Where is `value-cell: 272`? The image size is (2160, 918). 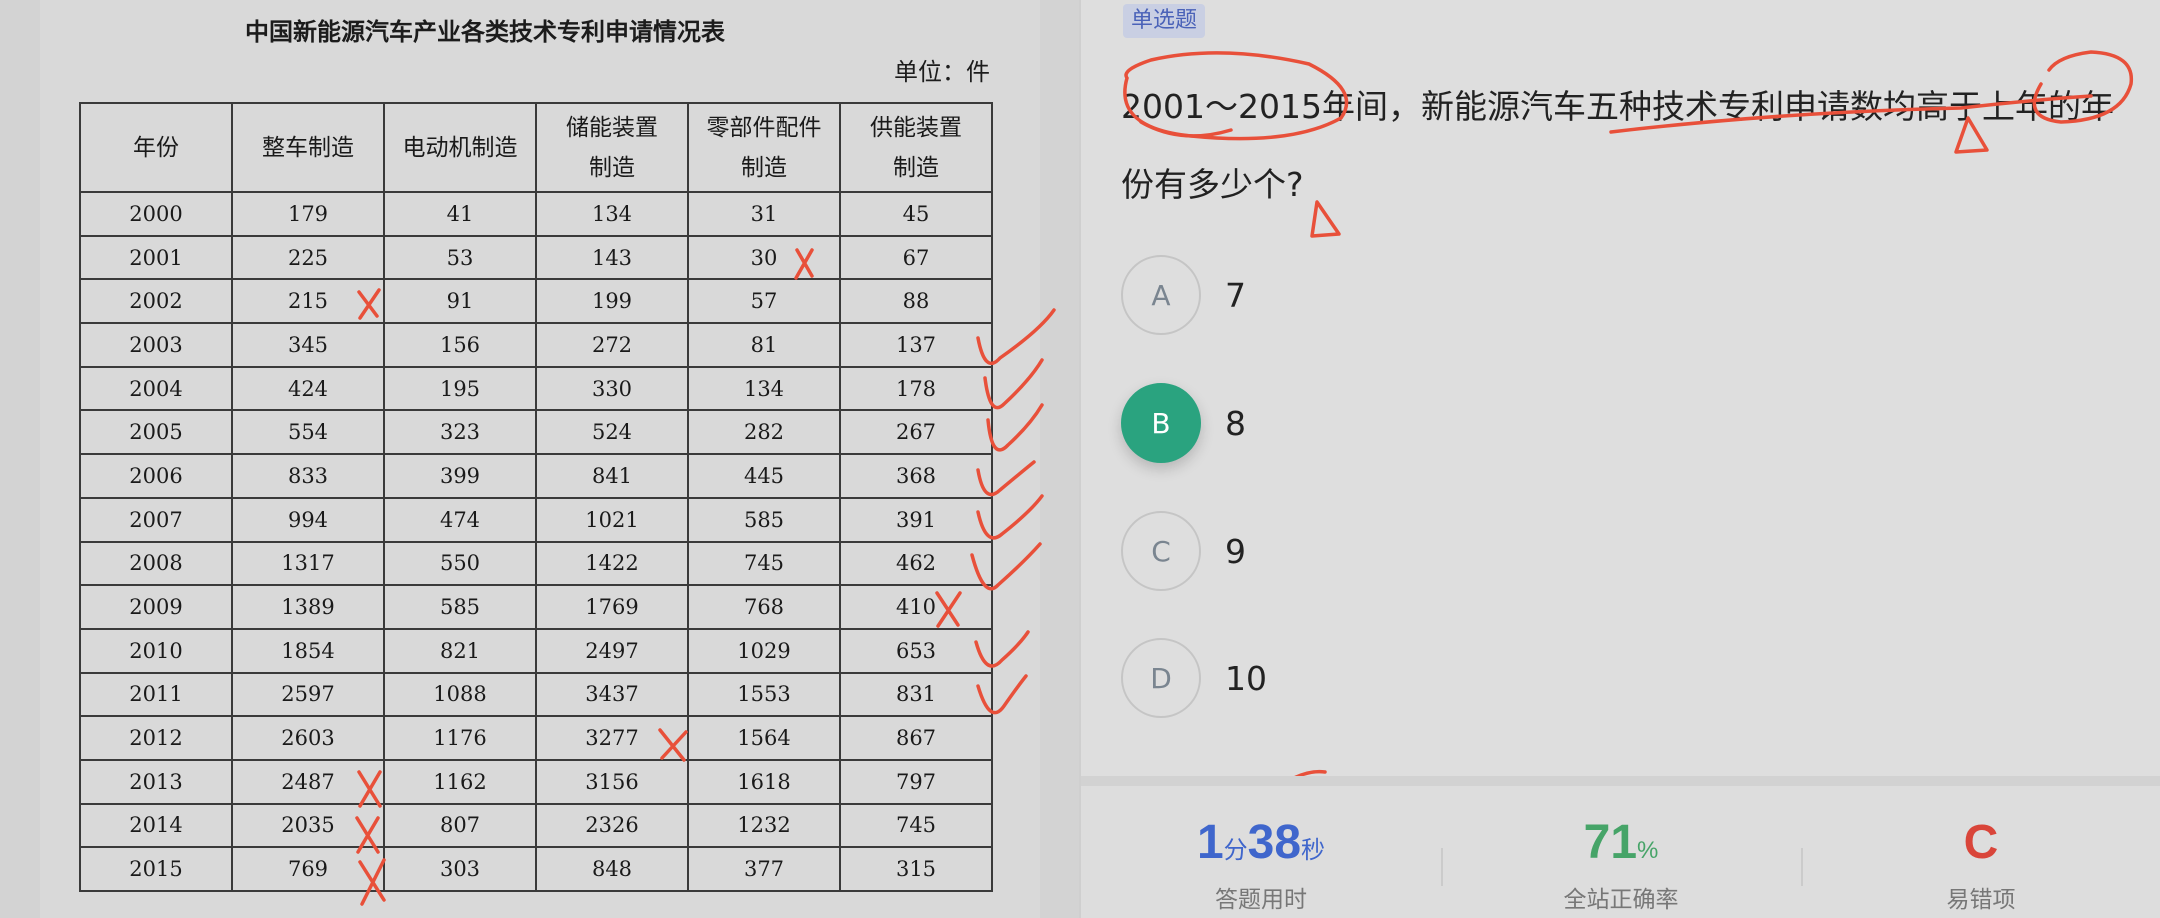
value-cell: 272 is located at coordinates (612, 345).